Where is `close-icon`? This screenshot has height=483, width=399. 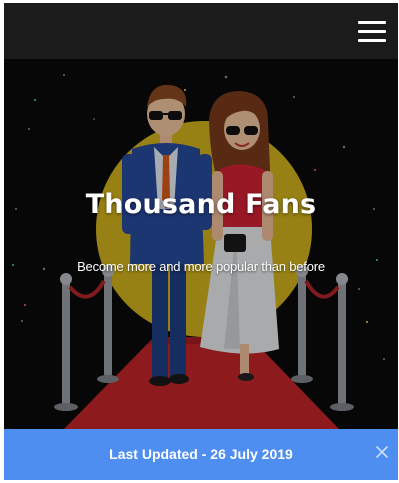
close-icon is located at coordinates (382, 452).